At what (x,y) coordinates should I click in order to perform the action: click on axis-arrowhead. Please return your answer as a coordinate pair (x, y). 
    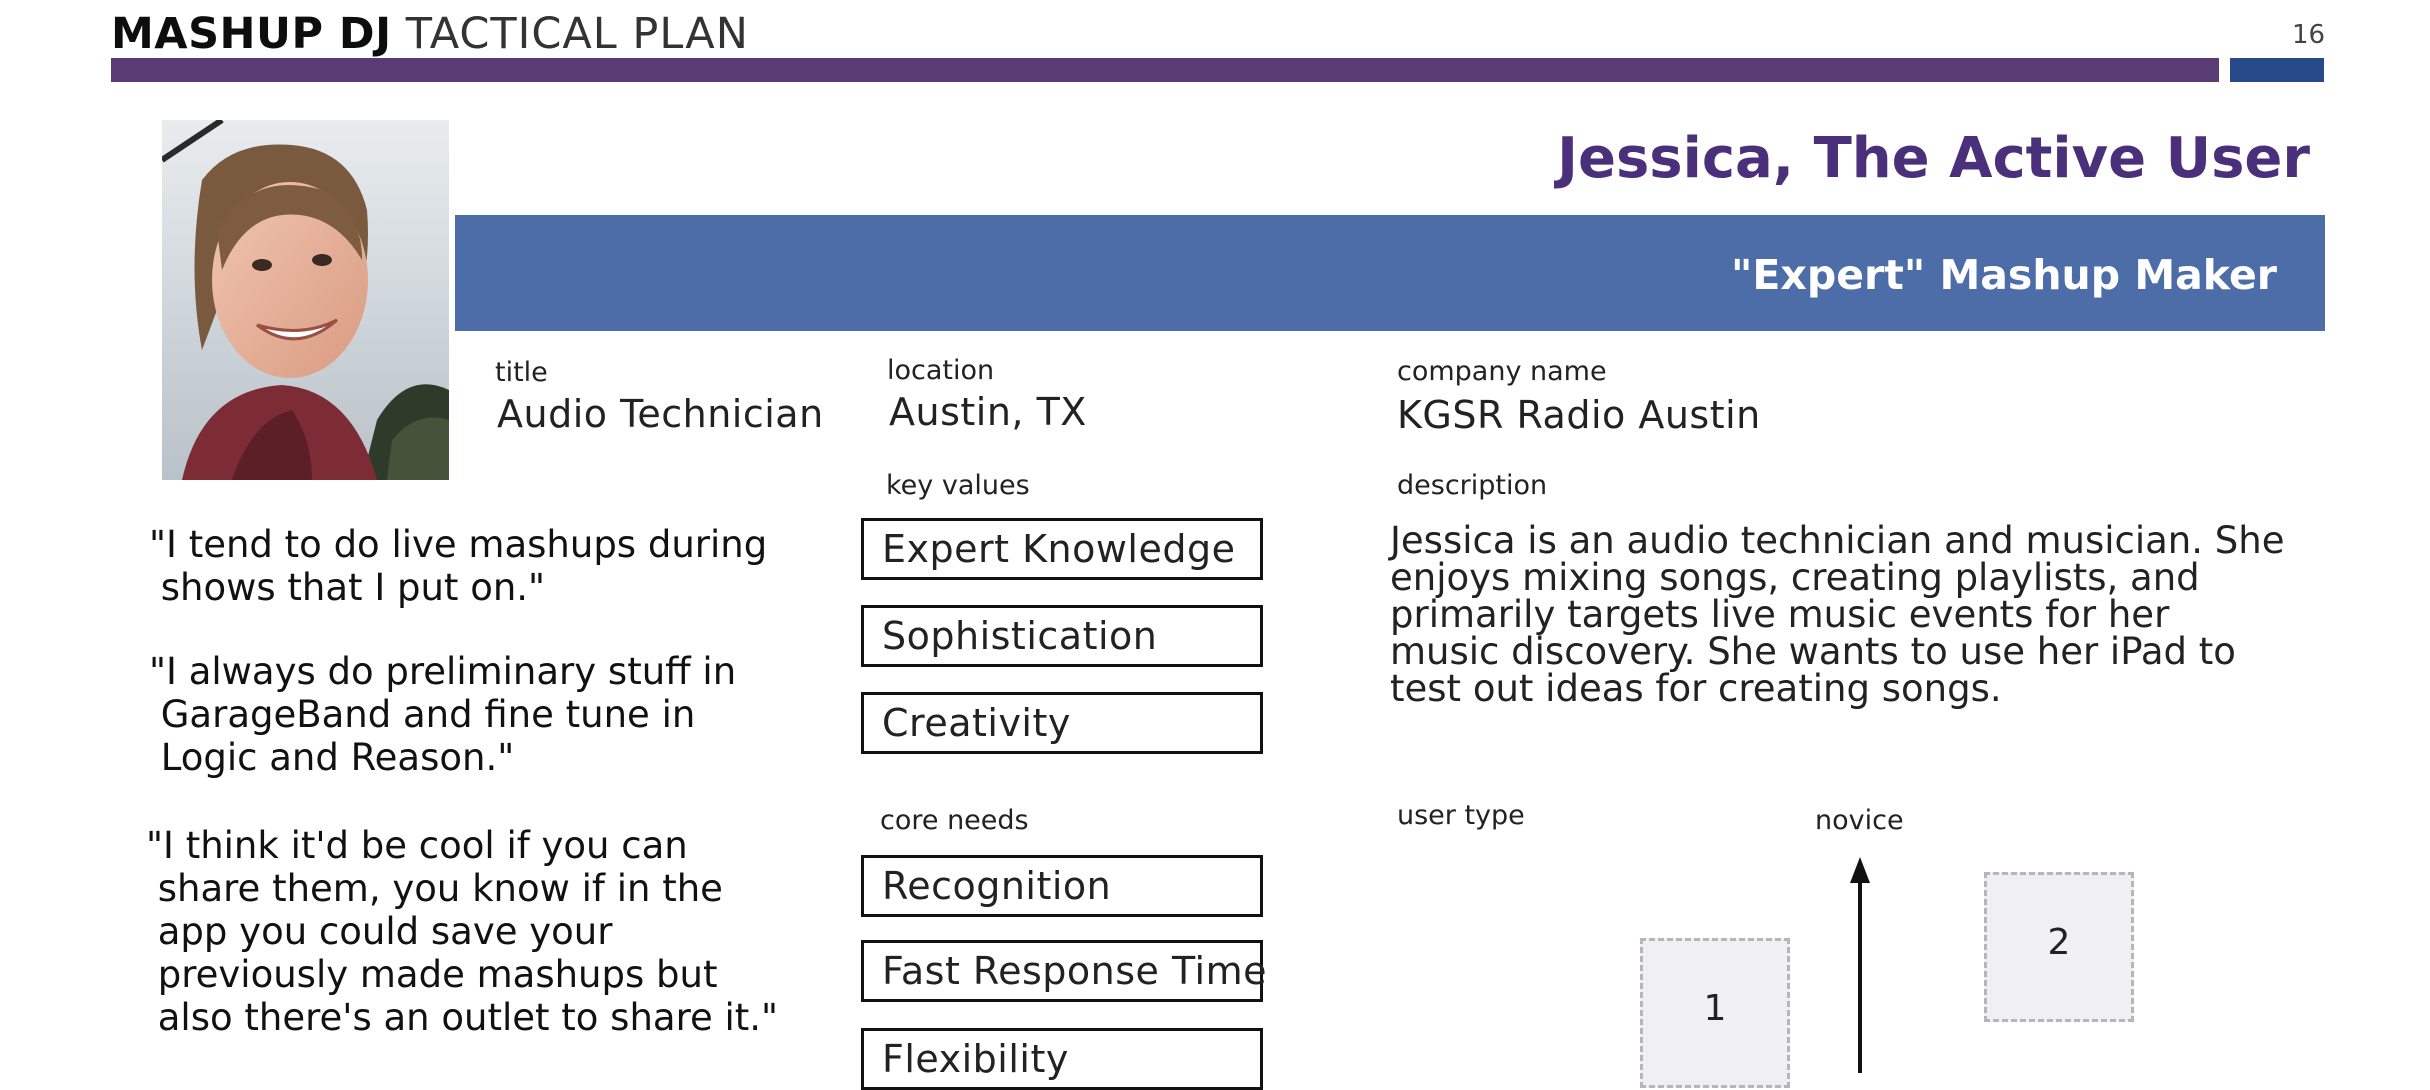
    Looking at the image, I should click on (1860, 870).